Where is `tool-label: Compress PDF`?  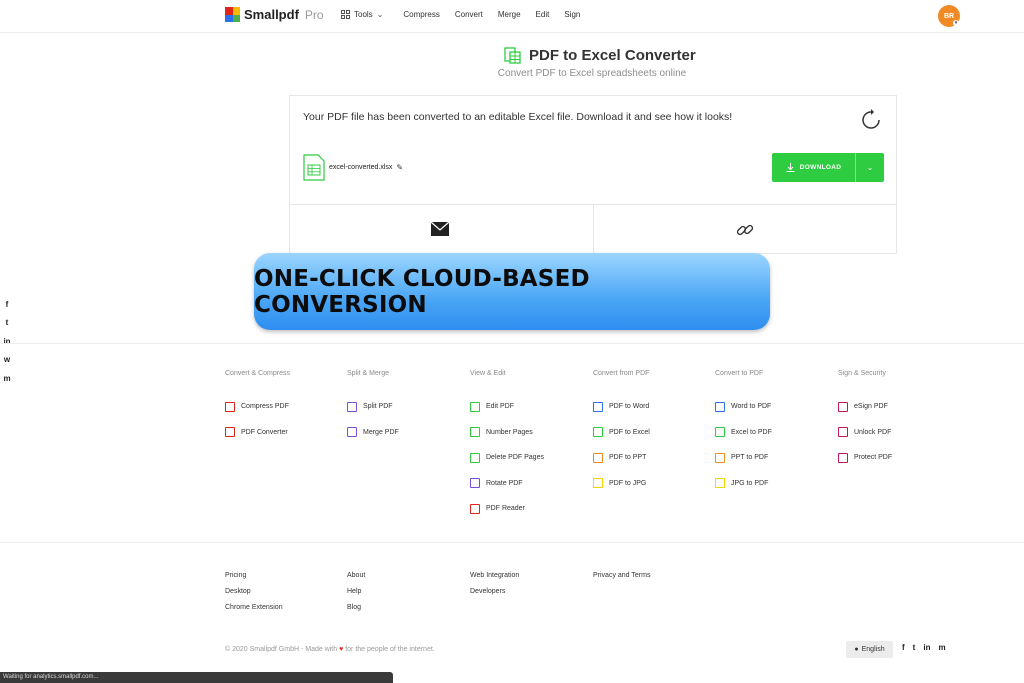 tool-label: Compress PDF is located at coordinates (265, 407).